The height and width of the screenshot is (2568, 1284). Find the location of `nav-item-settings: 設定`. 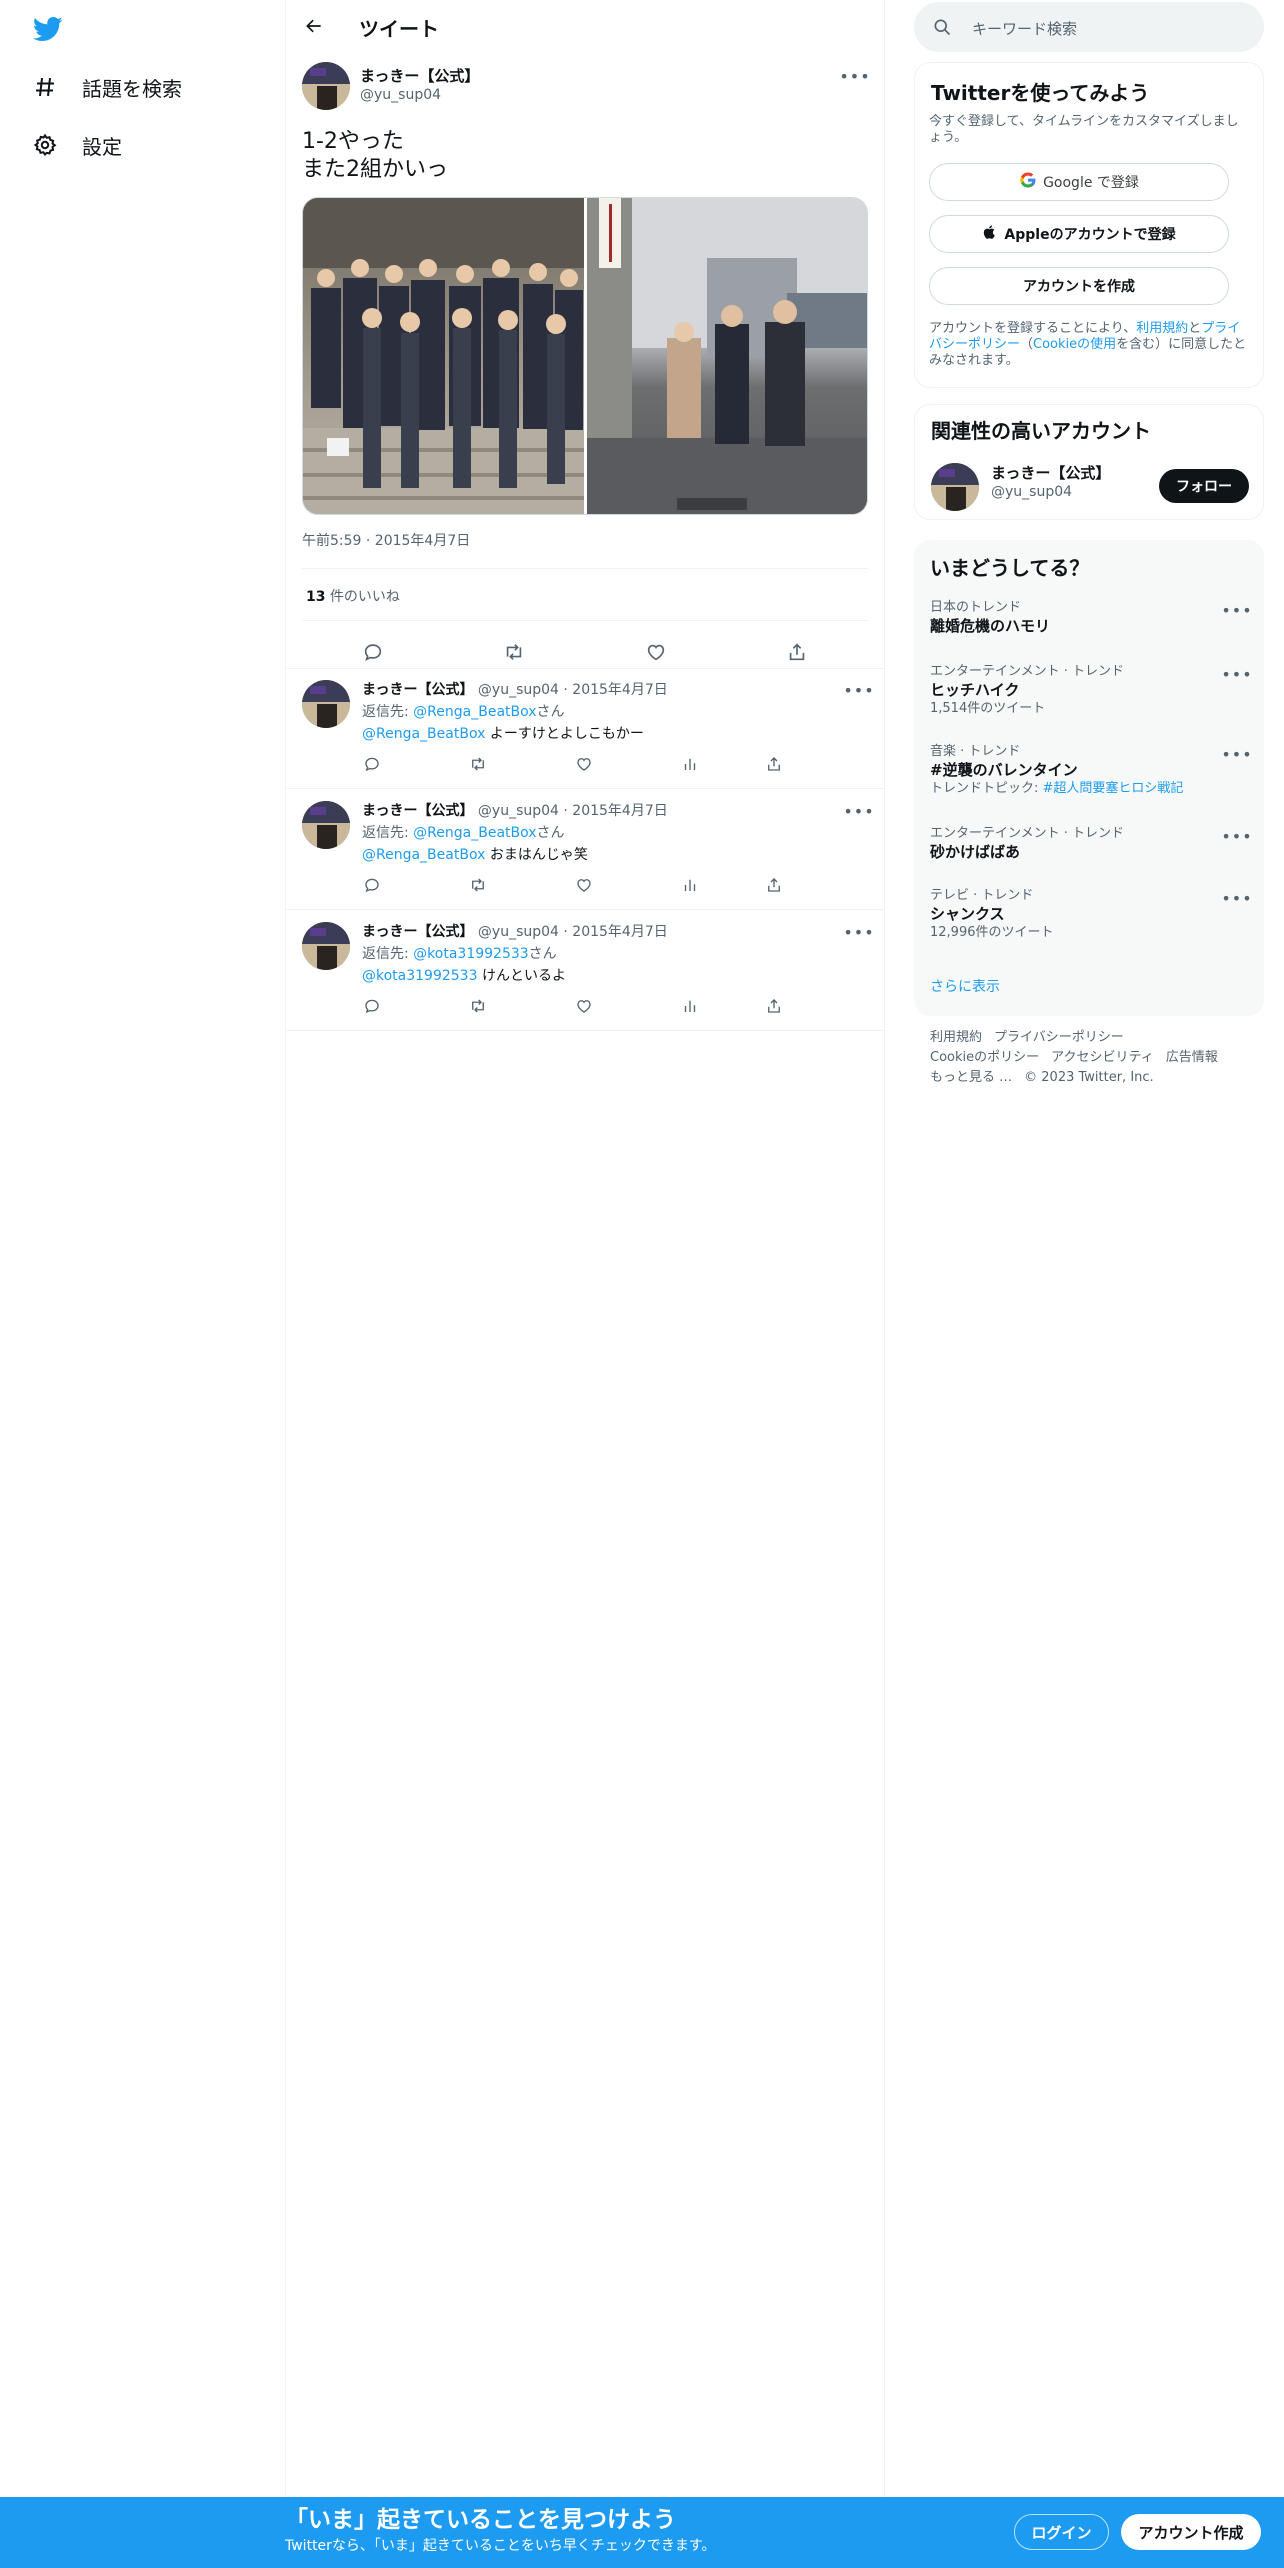

nav-item-settings: 設定 is located at coordinates (77, 145).